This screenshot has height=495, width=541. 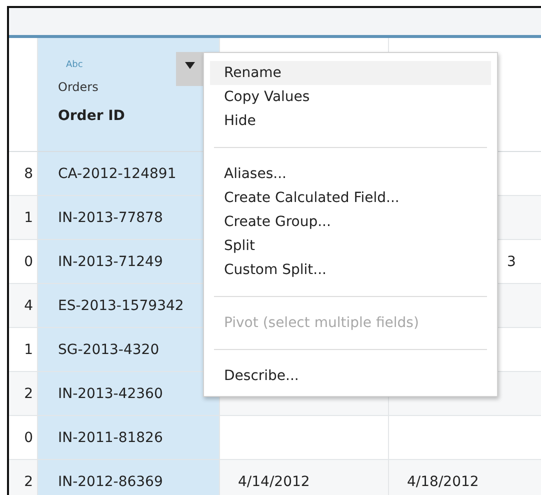 What do you see at coordinates (465, 477) in the screenshot?
I see `table-cell: 4/18/2012` at bounding box center [465, 477].